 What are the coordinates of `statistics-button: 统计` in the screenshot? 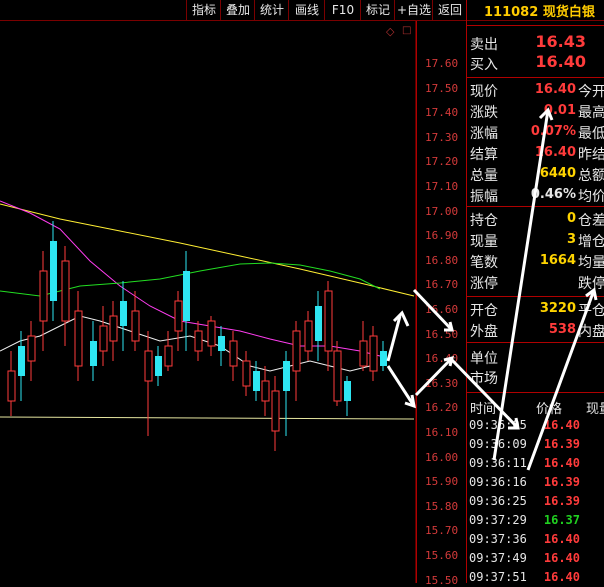 It's located at (271, 10).